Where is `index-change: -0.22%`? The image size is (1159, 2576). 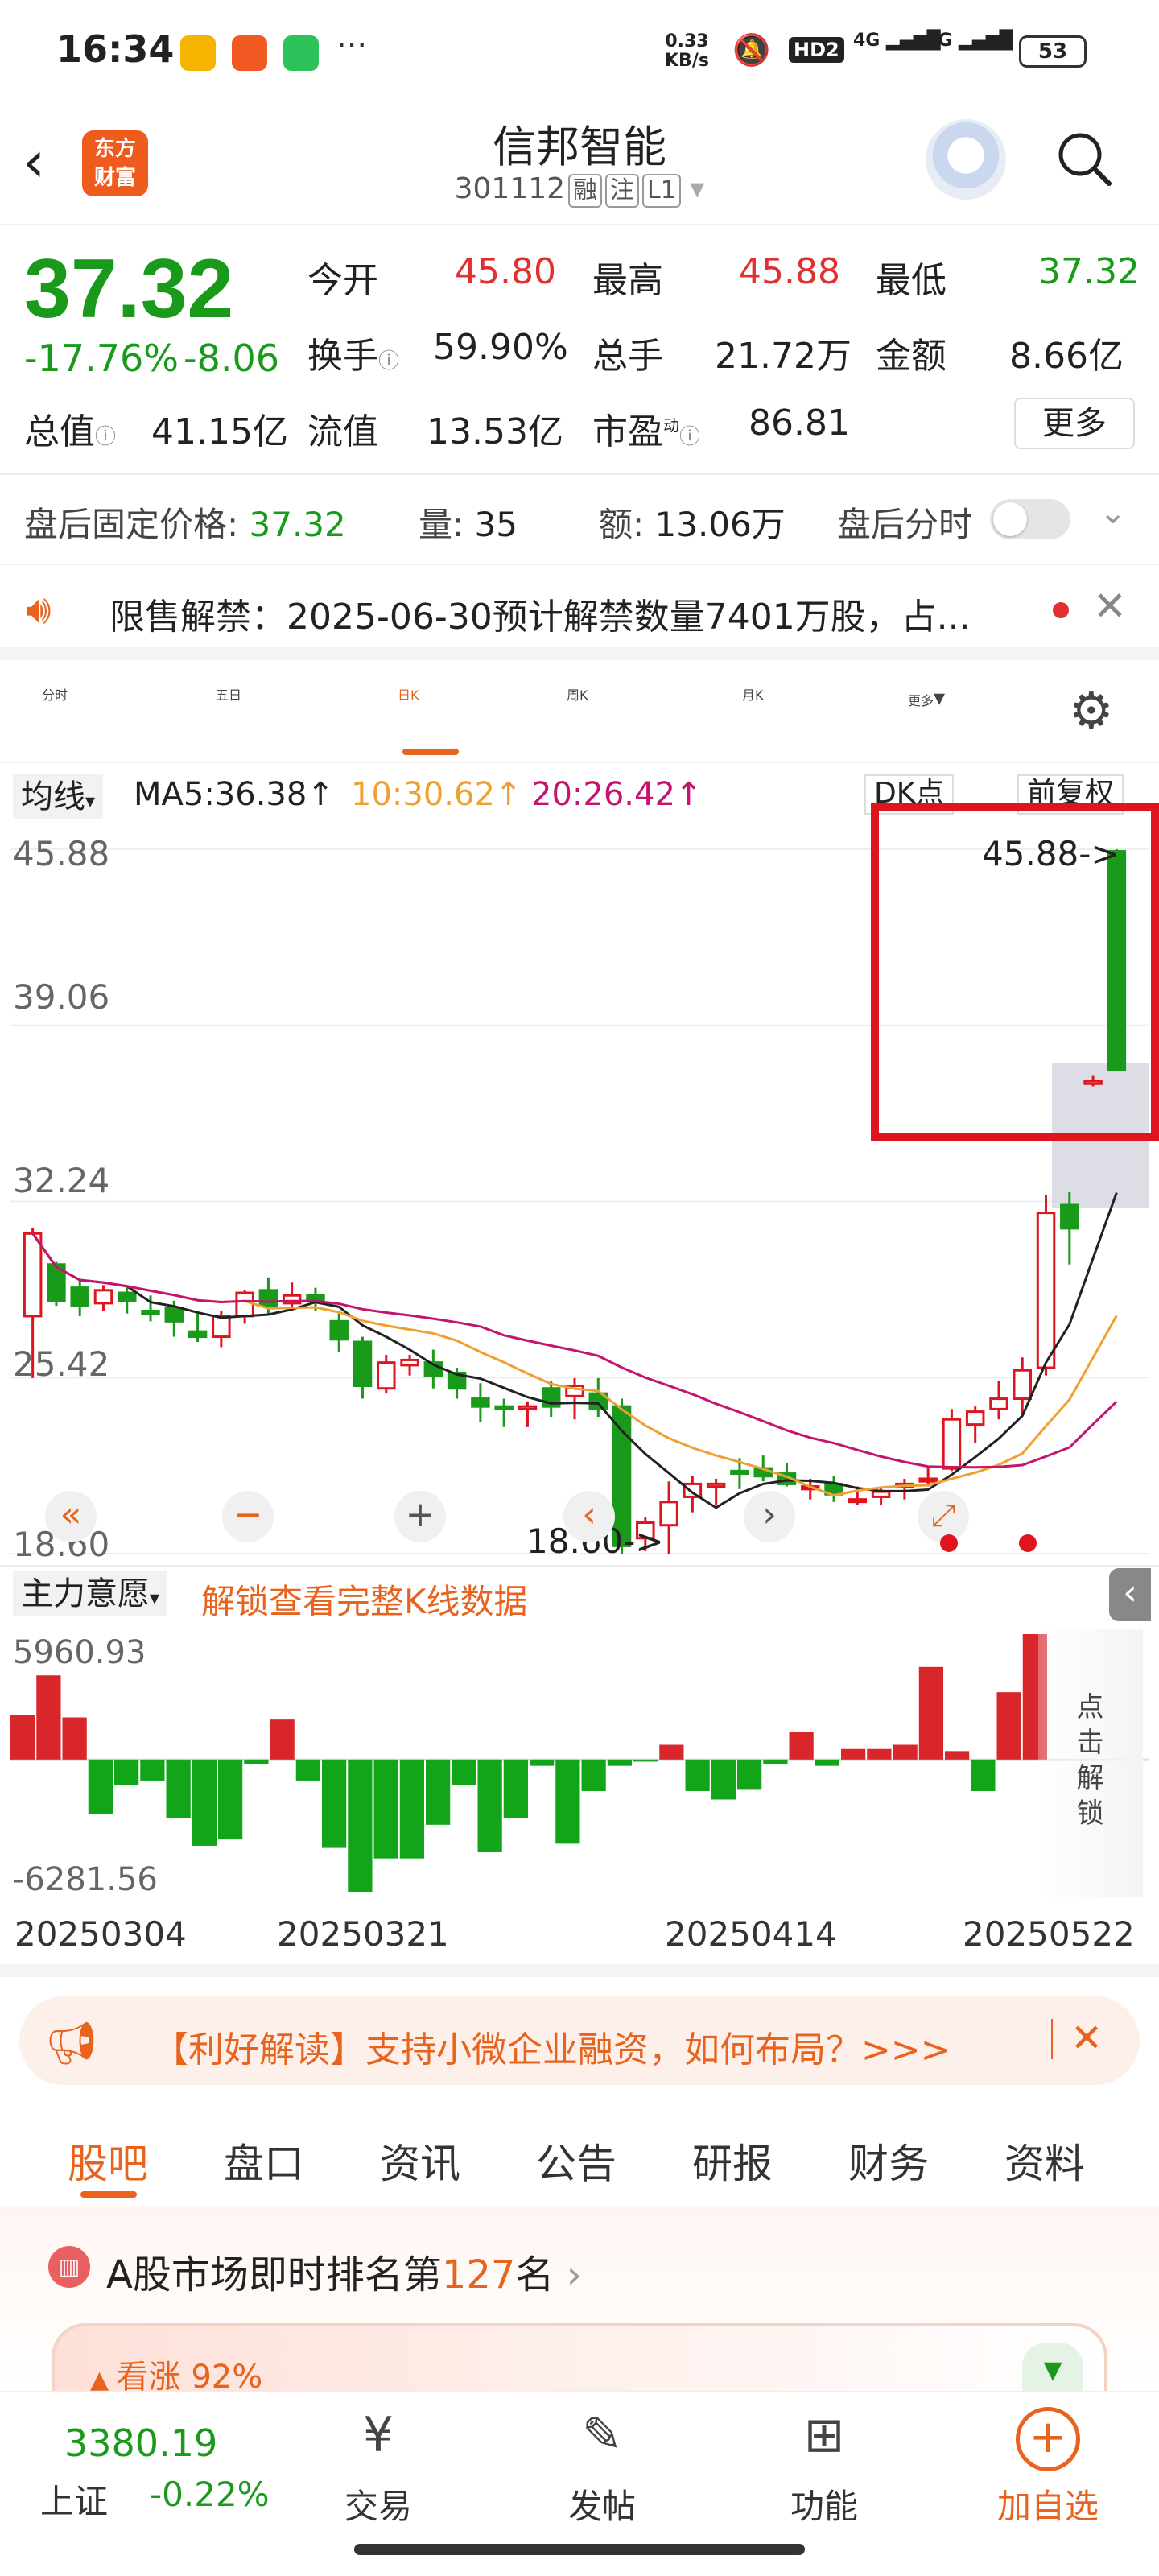
index-change: -0.22% is located at coordinates (210, 2494).